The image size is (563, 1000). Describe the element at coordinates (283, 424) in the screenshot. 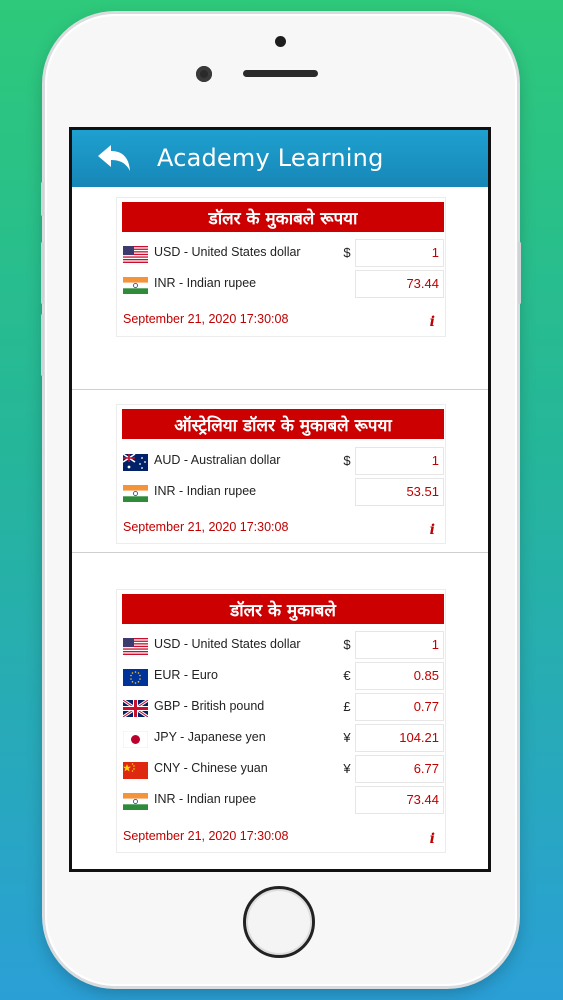

I see `card-title: ऑस्ट्रेलिया डॉलर के मुकाबले रूपया` at that location.